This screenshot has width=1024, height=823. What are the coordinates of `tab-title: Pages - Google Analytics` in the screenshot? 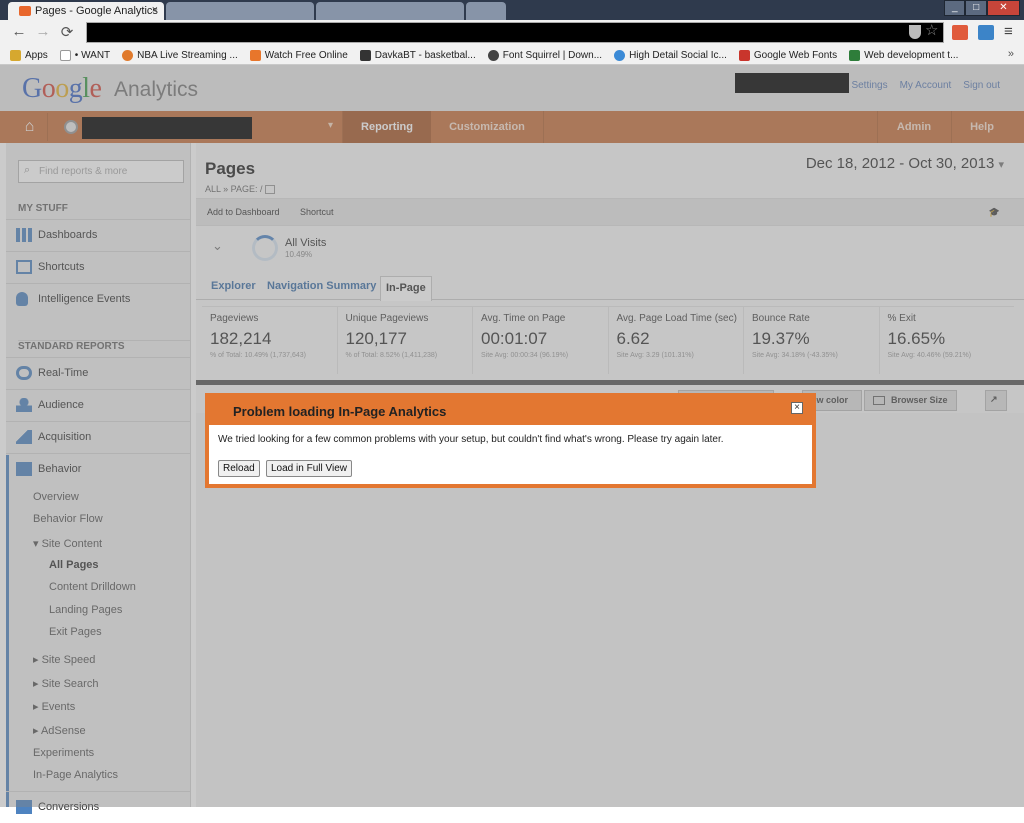 It's located at (96, 11).